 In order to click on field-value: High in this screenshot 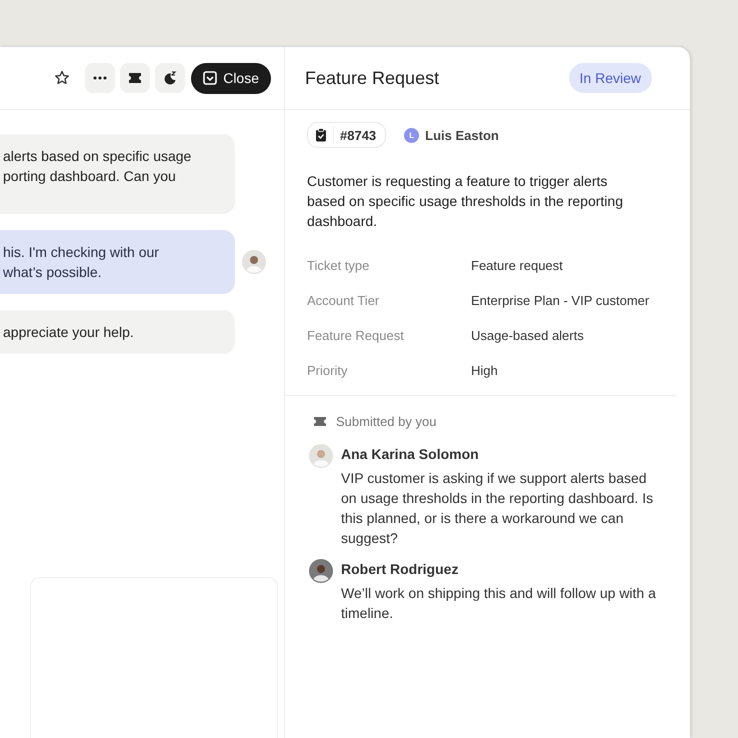, I will do `click(485, 370)`.